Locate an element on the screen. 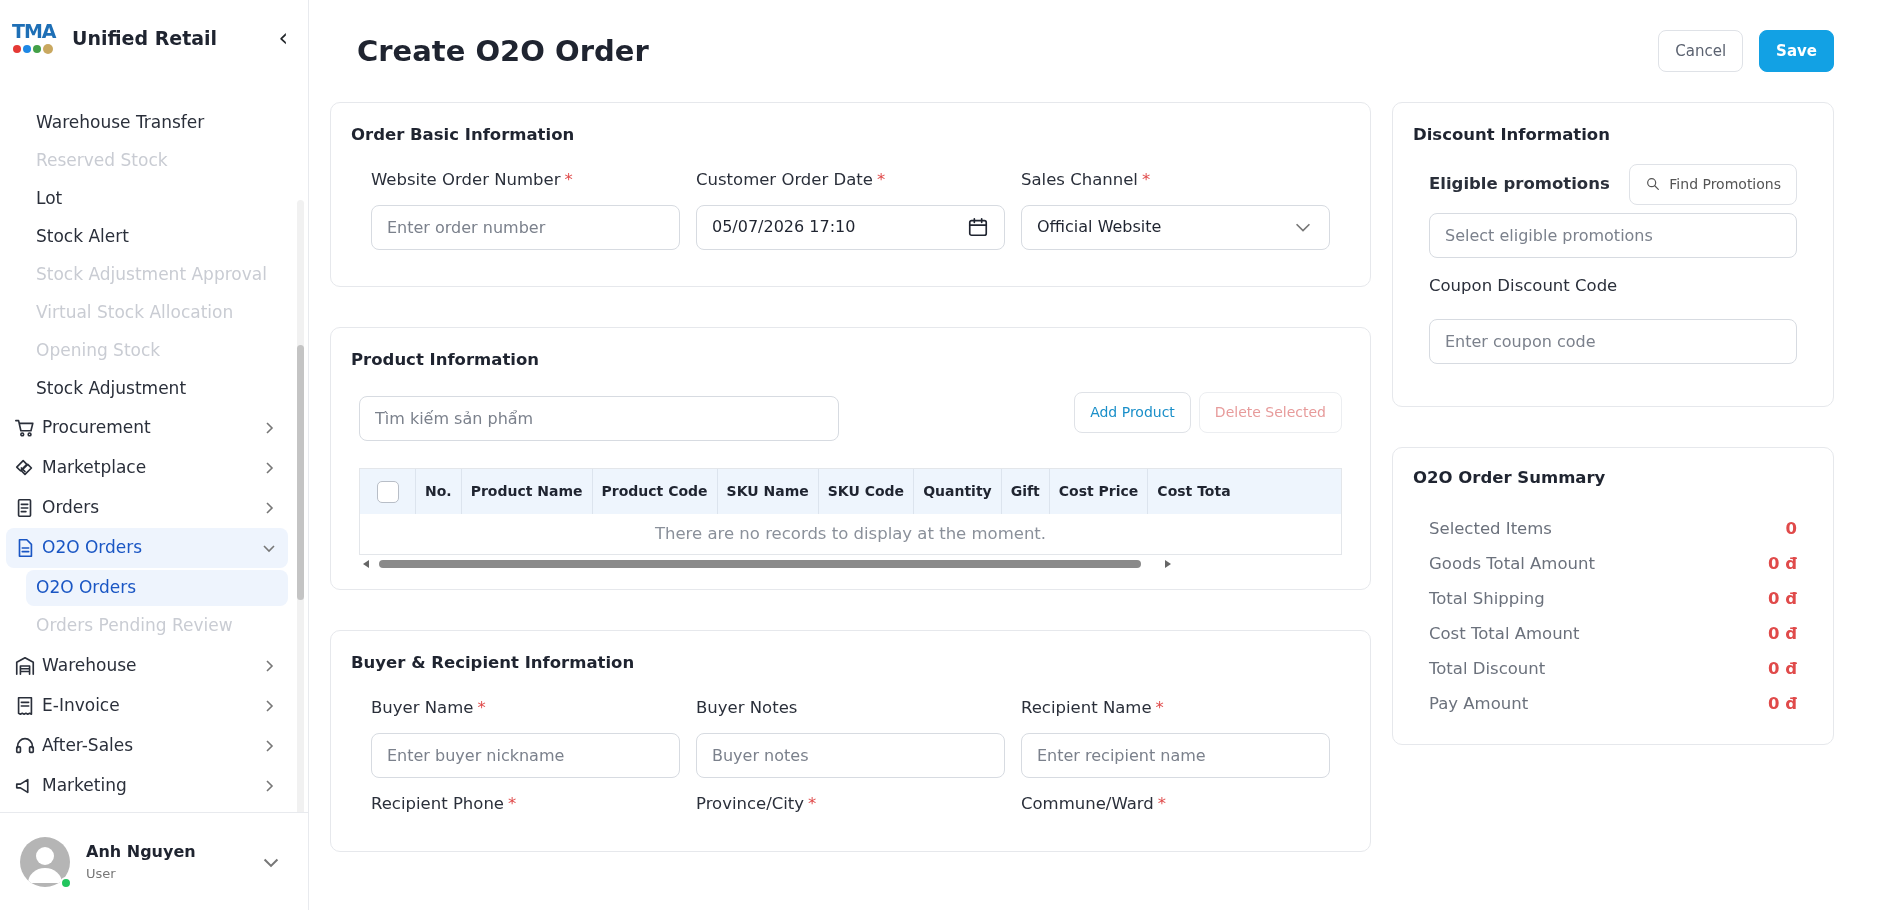  summary-label: Total Shipping is located at coordinates (1487, 599).